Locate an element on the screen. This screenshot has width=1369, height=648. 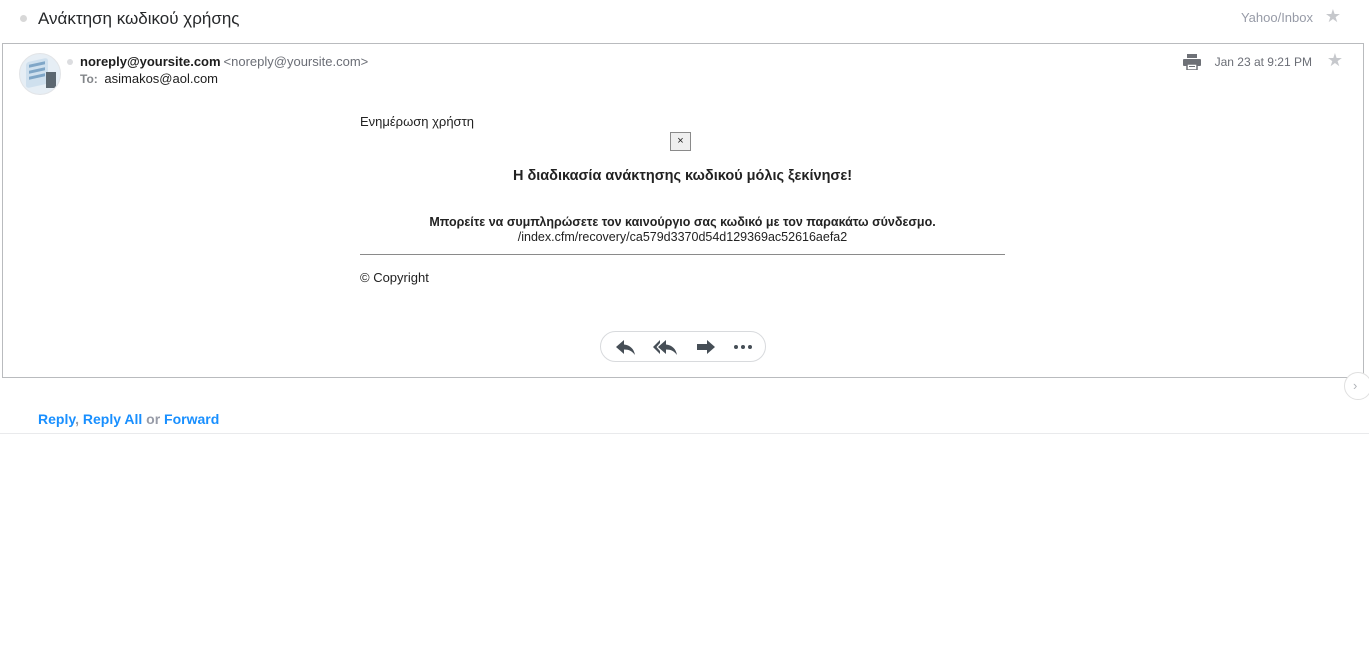
reply-icon is located at coordinates (626, 347).